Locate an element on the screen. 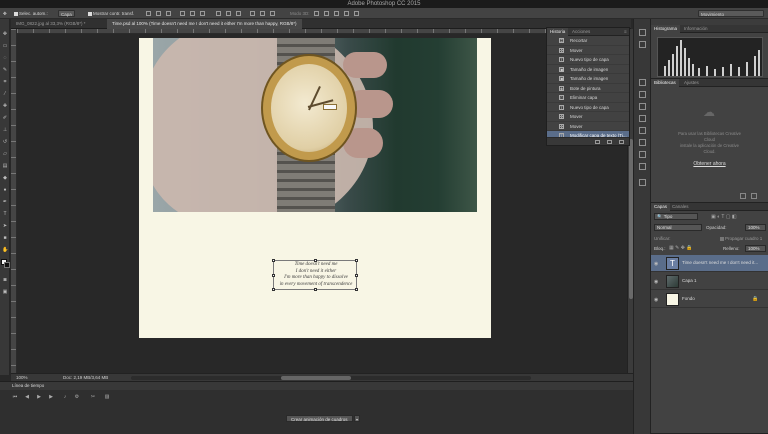 The height and width of the screenshot is (434, 768). eraser-tool-icon: ▱ is located at coordinates (5, 154).